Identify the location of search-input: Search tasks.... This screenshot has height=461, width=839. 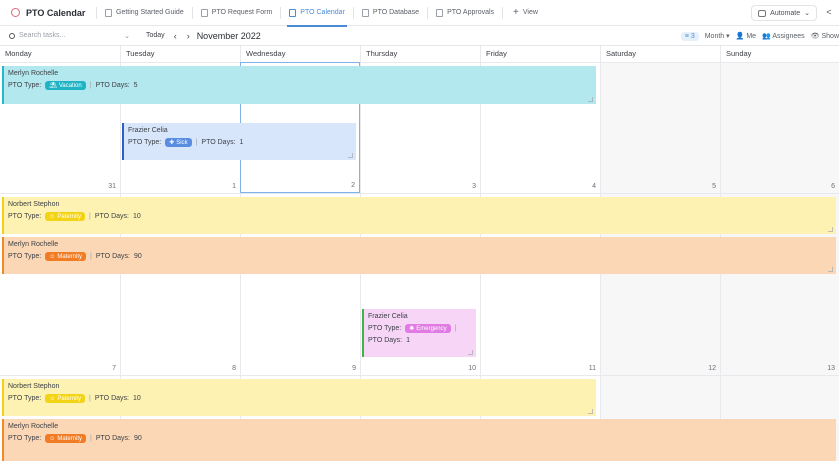
(42, 35).